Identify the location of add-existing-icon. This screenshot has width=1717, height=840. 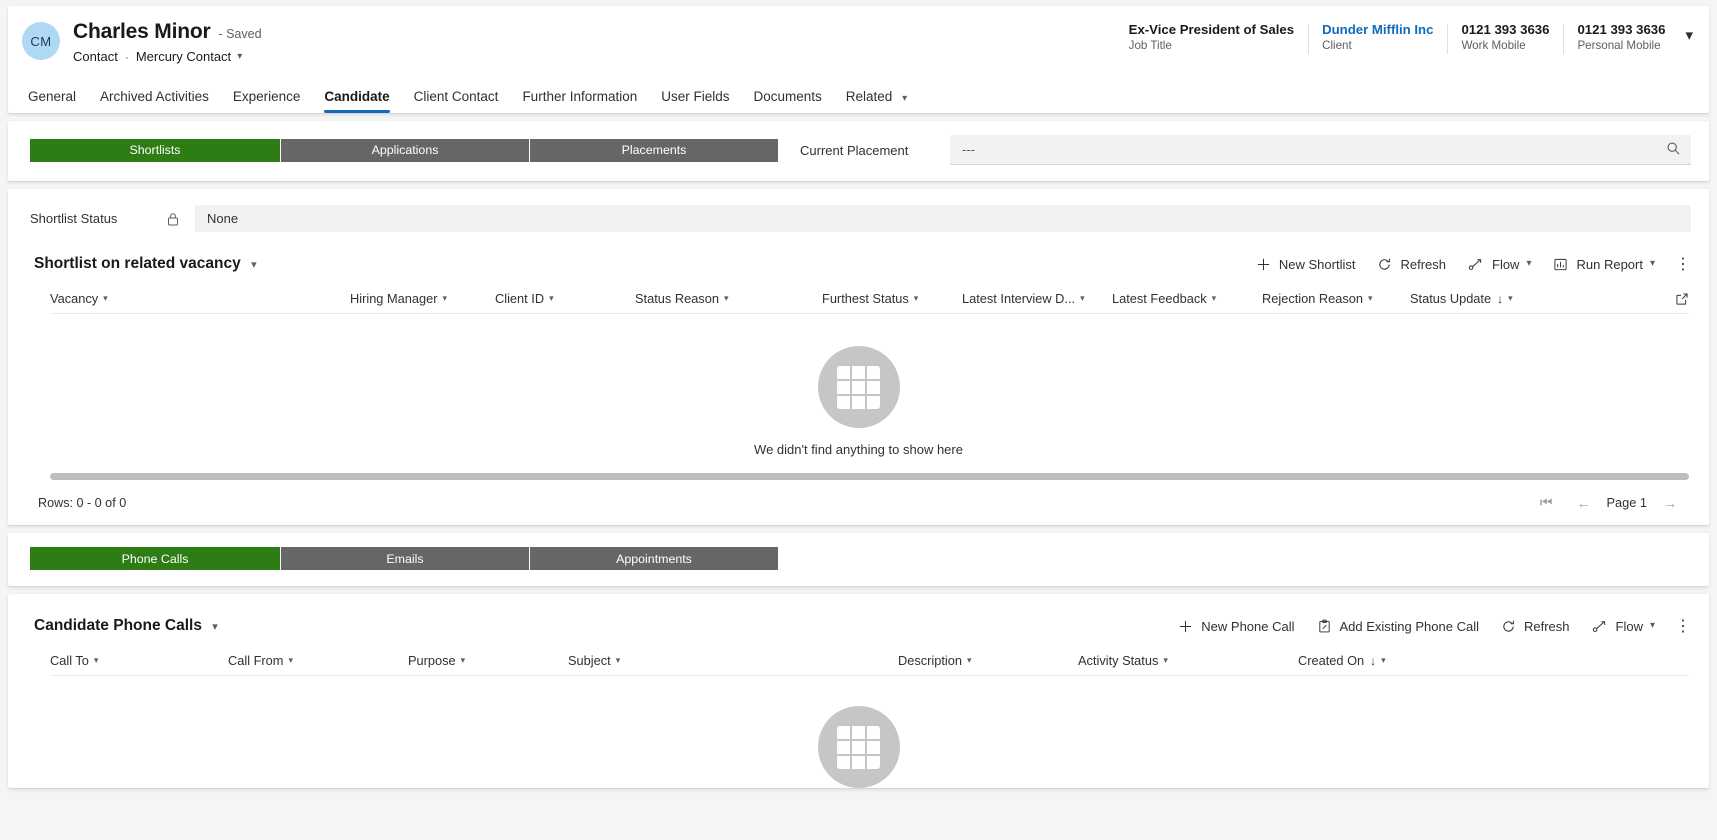
(1324, 626).